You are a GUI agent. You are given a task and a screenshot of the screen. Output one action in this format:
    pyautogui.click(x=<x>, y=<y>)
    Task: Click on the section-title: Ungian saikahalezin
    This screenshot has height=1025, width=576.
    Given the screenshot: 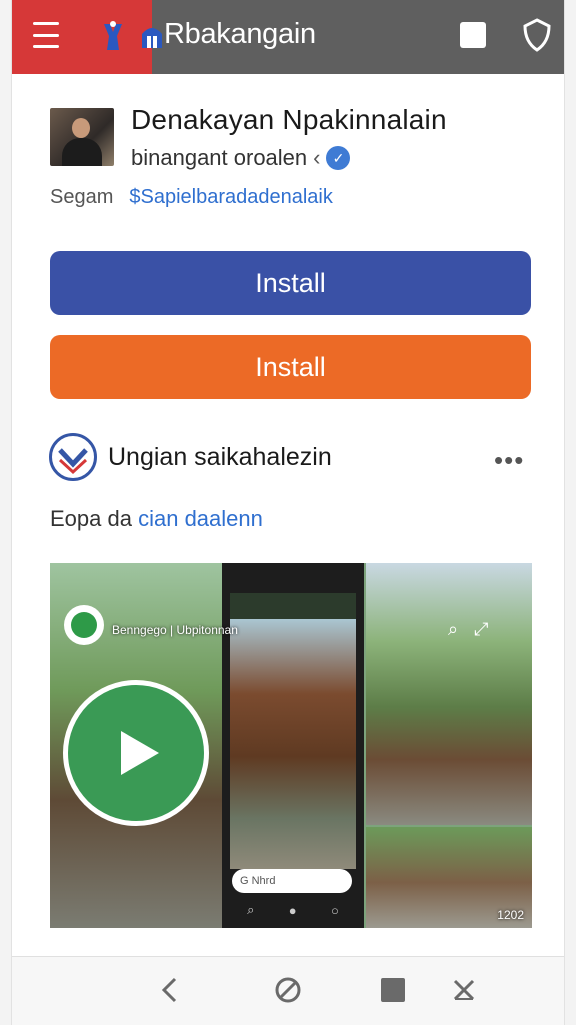 What is the action you would take?
    pyautogui.click(x=220, y=457)
    